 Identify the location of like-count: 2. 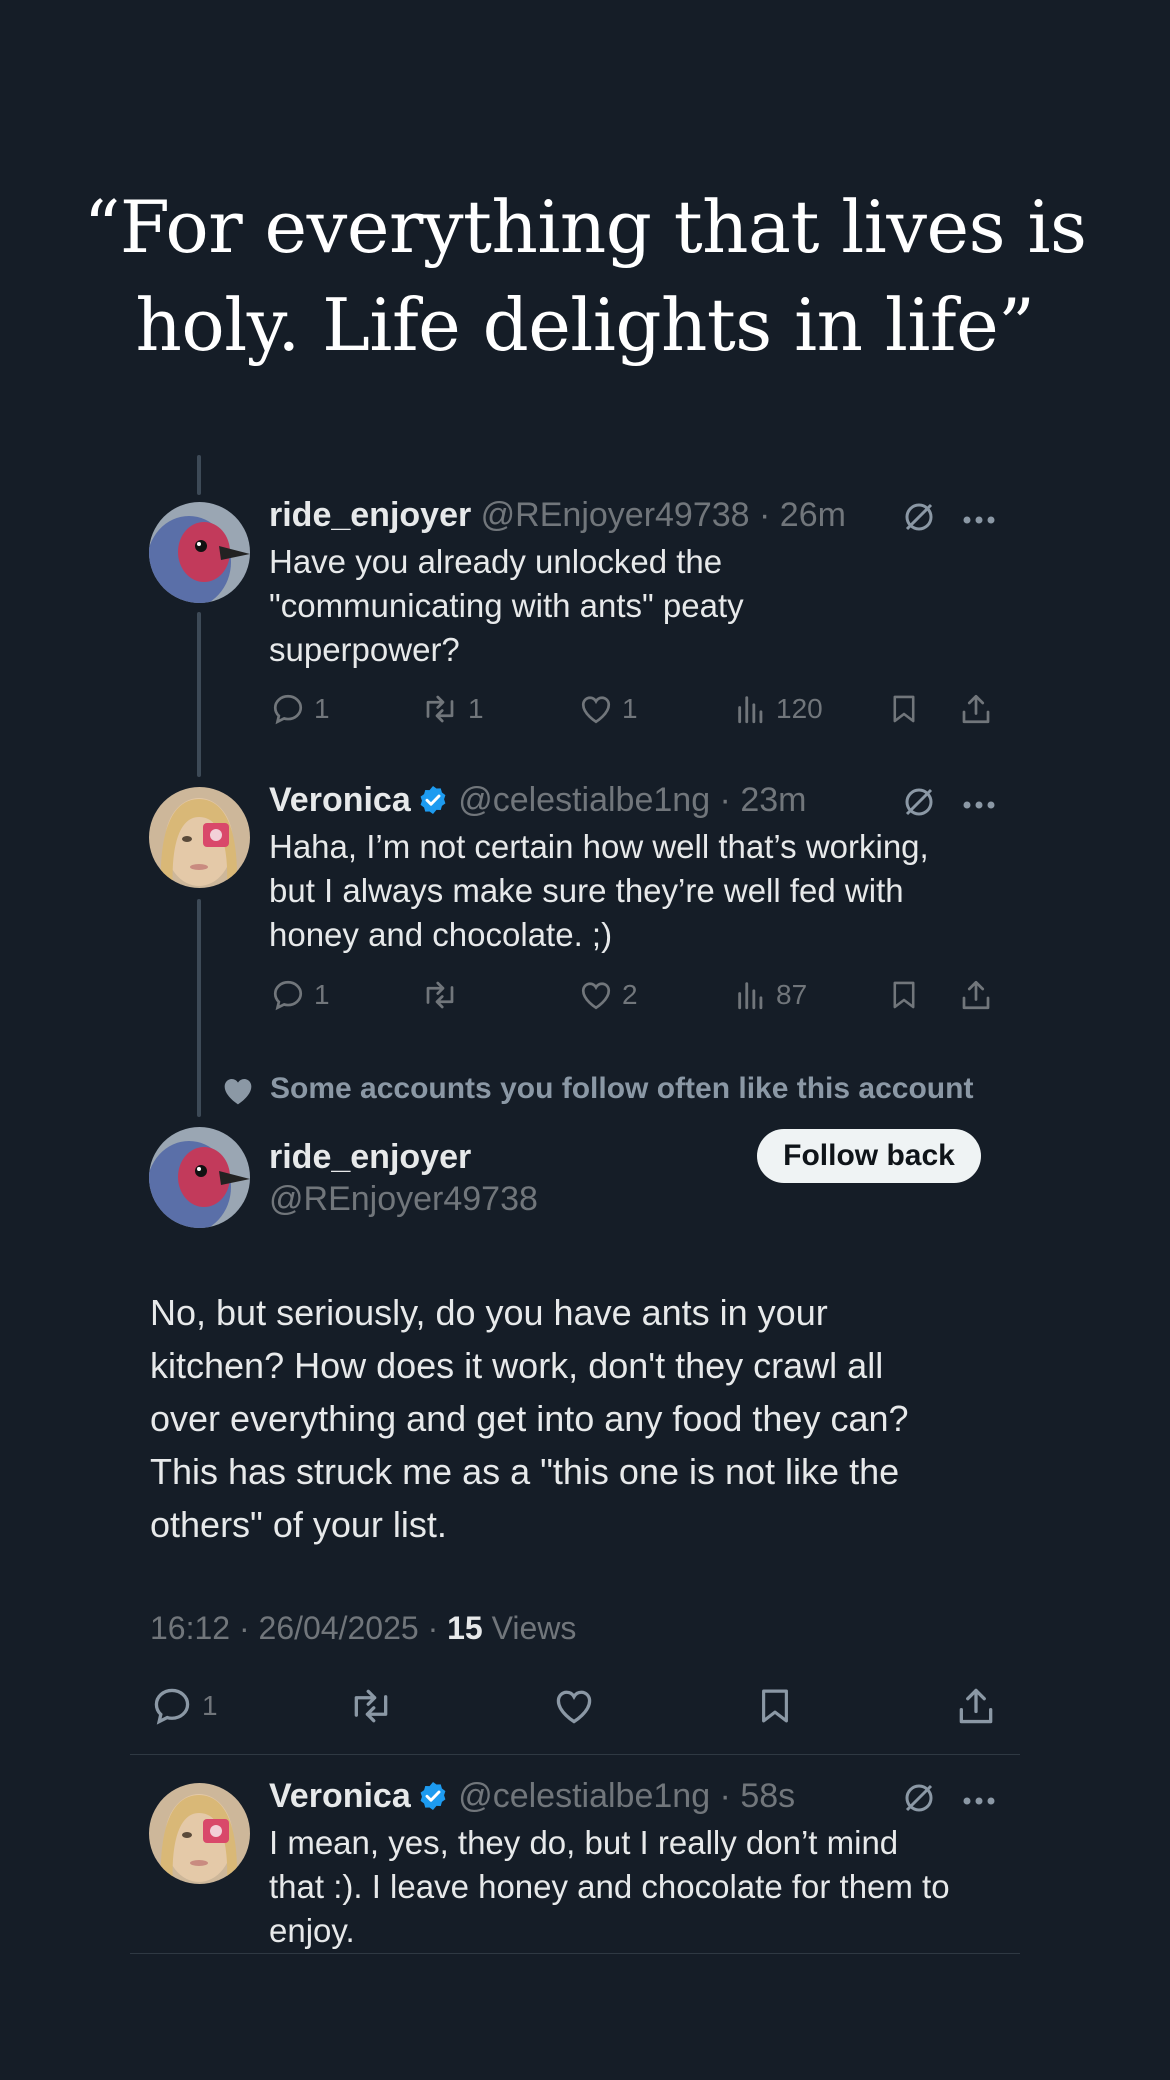
(630, 994).